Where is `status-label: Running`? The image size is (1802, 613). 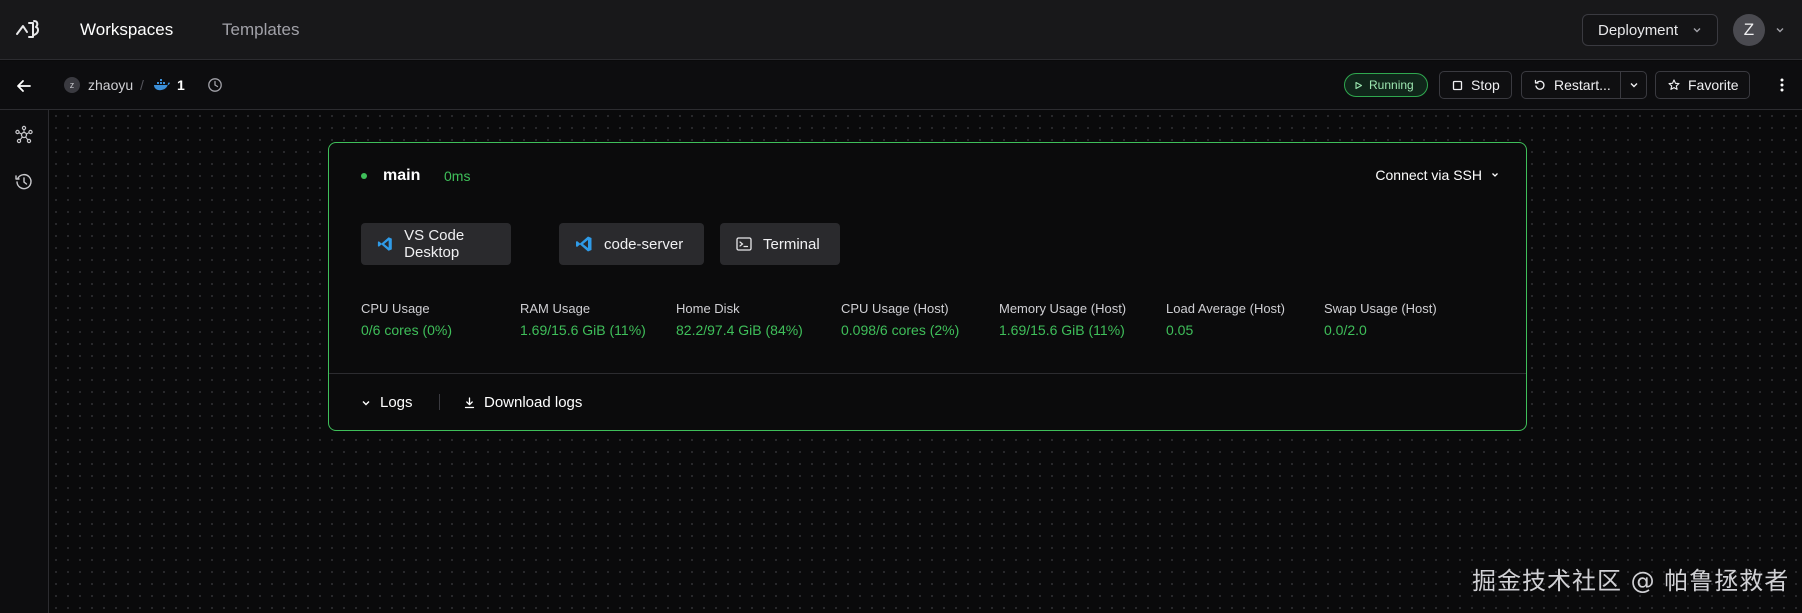
status-label: Running is located at coordinates (1391, 85).